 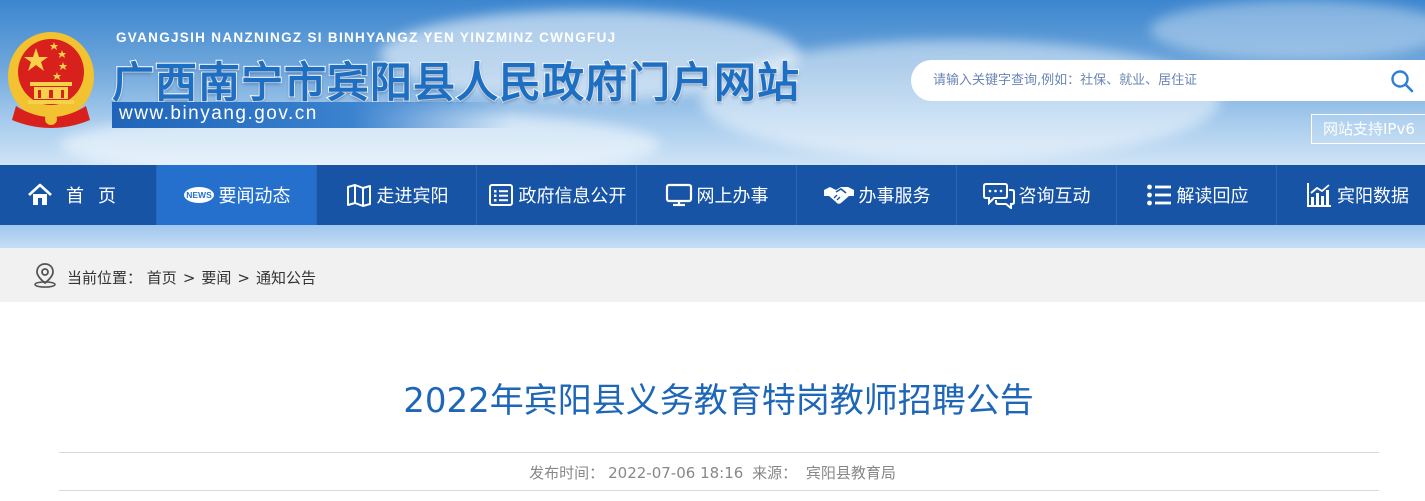 I want to click on nav-label: 咨询互动, so click(x=1054, y=196).